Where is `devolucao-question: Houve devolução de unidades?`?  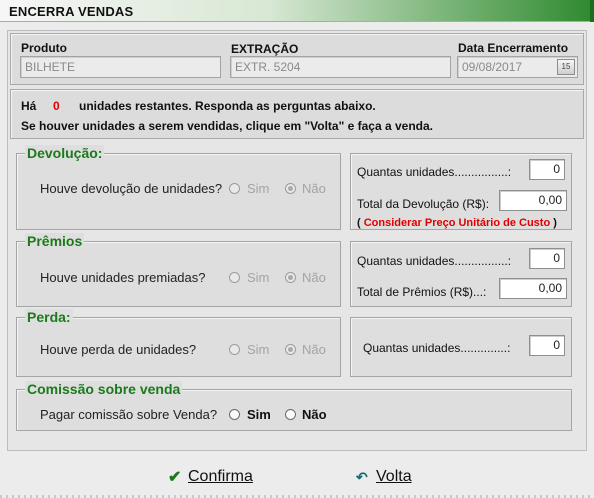
devolucao-question: Houve devolução de unidades? is located at coordinates (131, 188).